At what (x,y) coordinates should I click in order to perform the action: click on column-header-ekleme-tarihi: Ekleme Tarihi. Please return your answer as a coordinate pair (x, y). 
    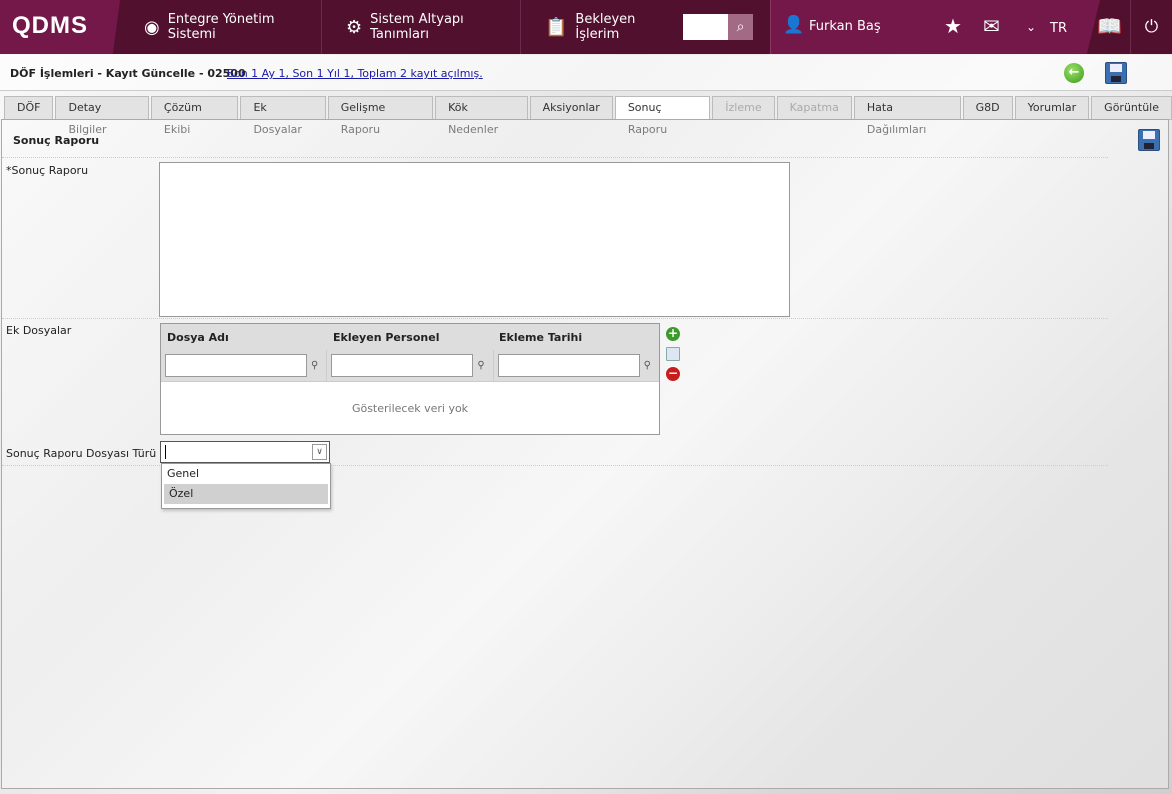
    Looking at the image, I should click on (576, 337).